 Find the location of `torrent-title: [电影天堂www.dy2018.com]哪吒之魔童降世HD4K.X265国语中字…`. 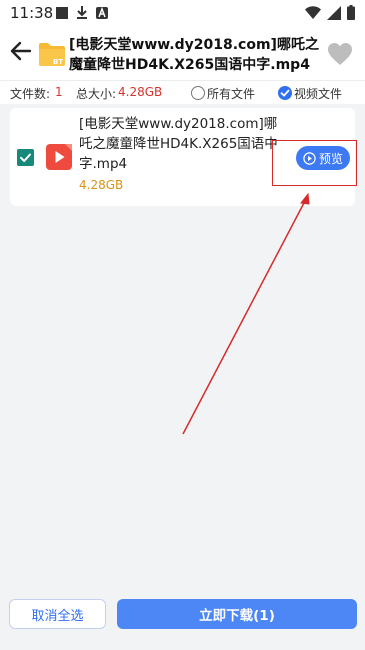

torrent-title: [电影天堂www.dy2018.com]哪吒之魔童降世HD4K.X265国语中字… is located at coordinates (194, 55).